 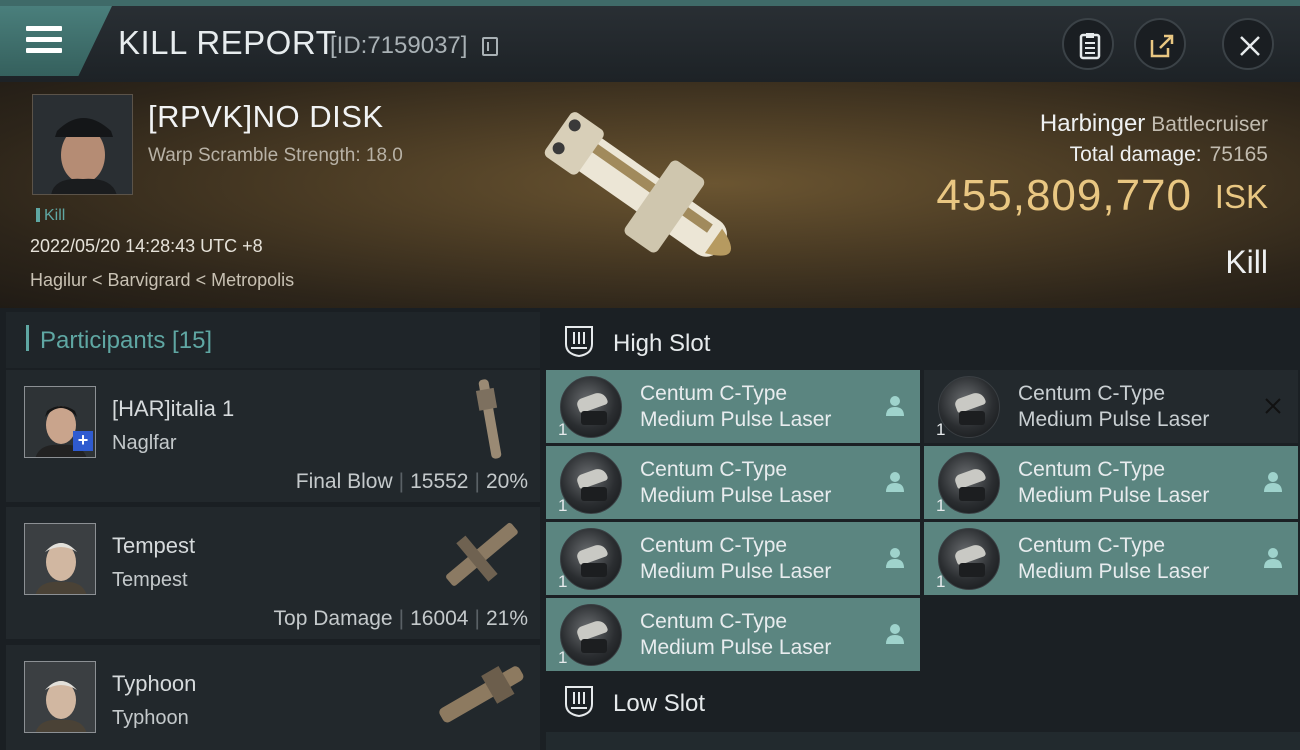 I want to click on share-button, so click(x=1160, y=44).